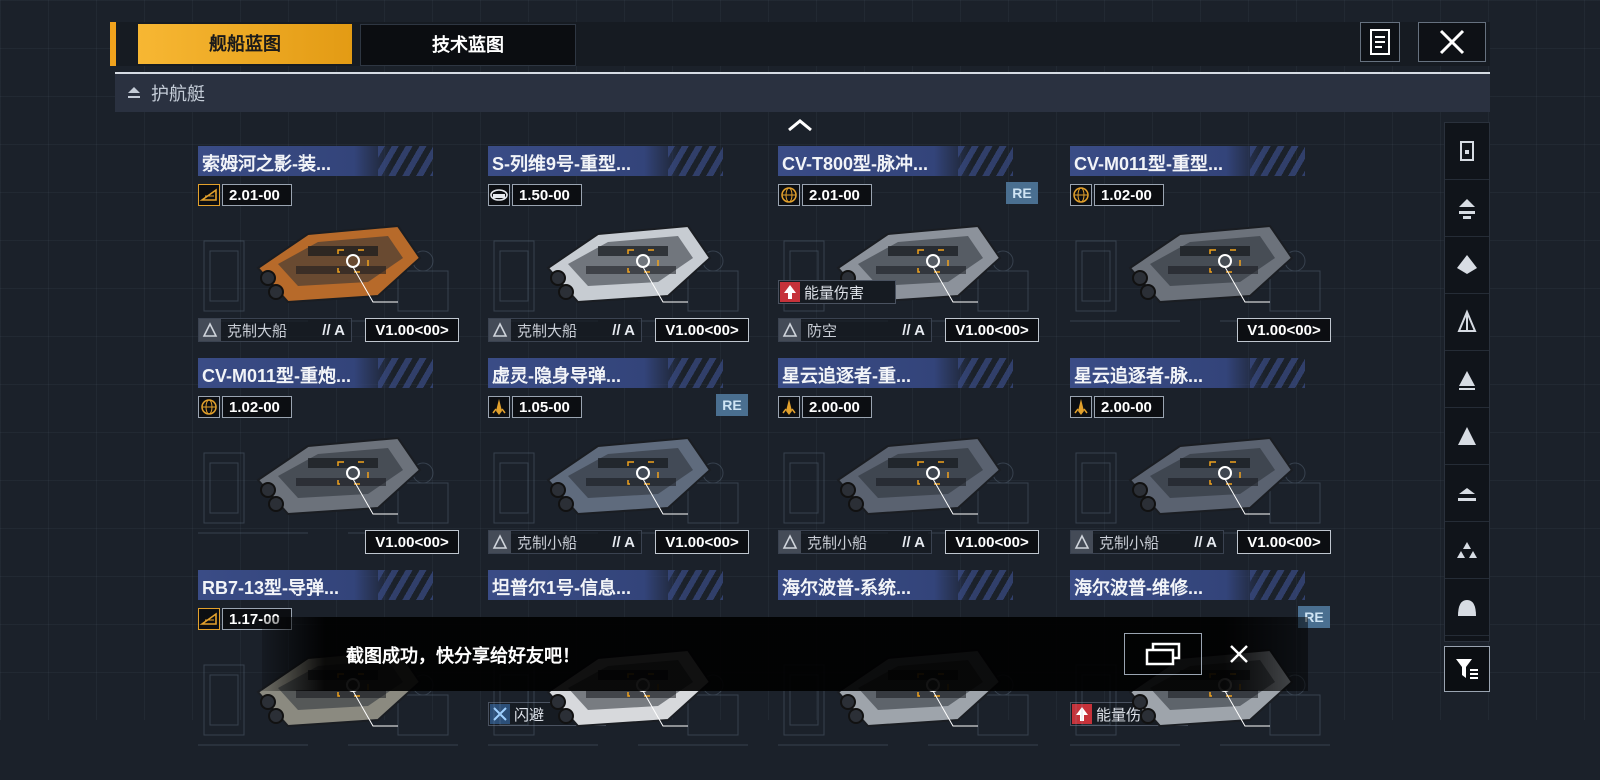 The width and height of the screenshot is (1600, 780). Describe the element at coordinates (1163, 654) in the screenshot. I see `share-button` at that location.